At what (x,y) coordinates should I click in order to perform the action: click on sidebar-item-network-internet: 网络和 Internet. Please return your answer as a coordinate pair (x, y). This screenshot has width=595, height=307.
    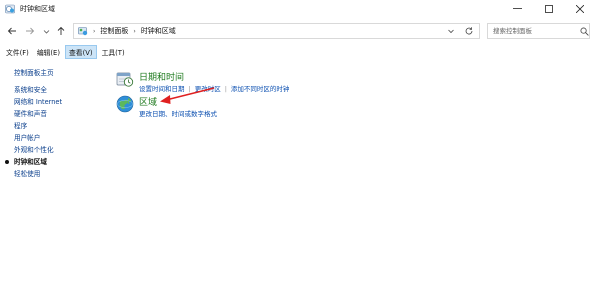
    Looking at the image, I should click on (59, 102).